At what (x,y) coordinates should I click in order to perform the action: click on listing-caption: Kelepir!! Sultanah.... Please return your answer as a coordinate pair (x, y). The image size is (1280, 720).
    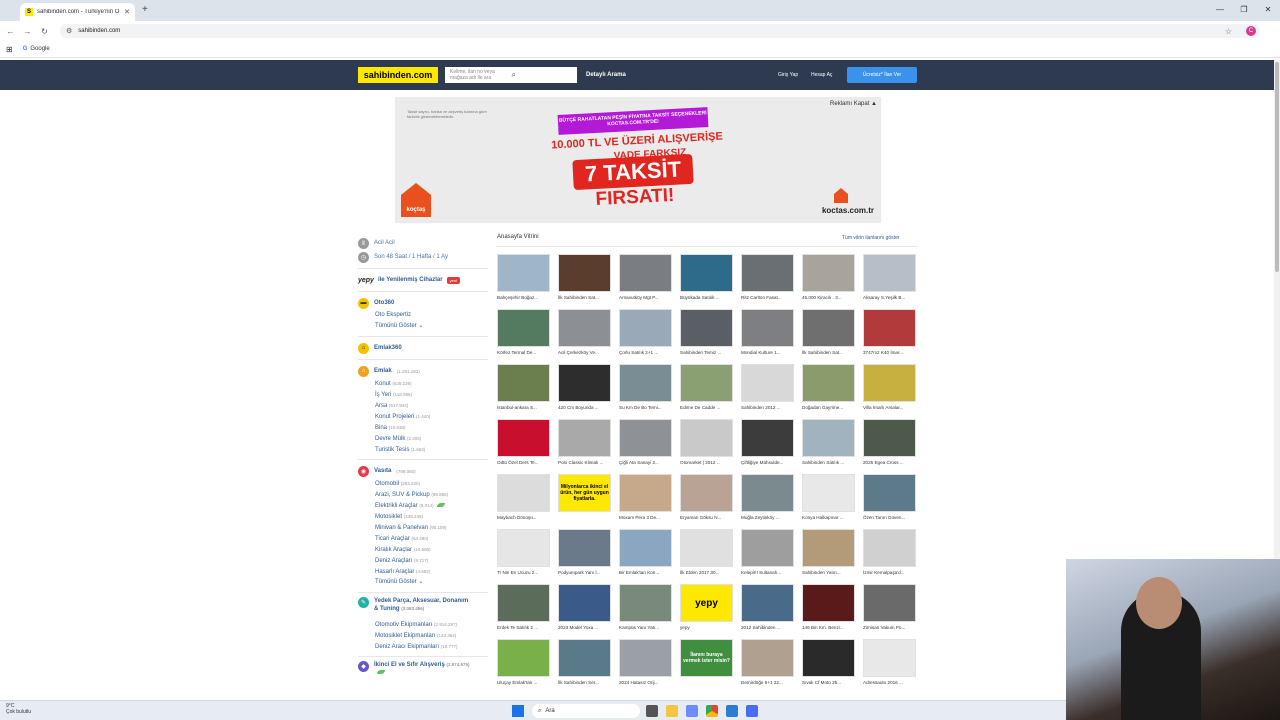
    Looking at the image, I should click on (767, 572).